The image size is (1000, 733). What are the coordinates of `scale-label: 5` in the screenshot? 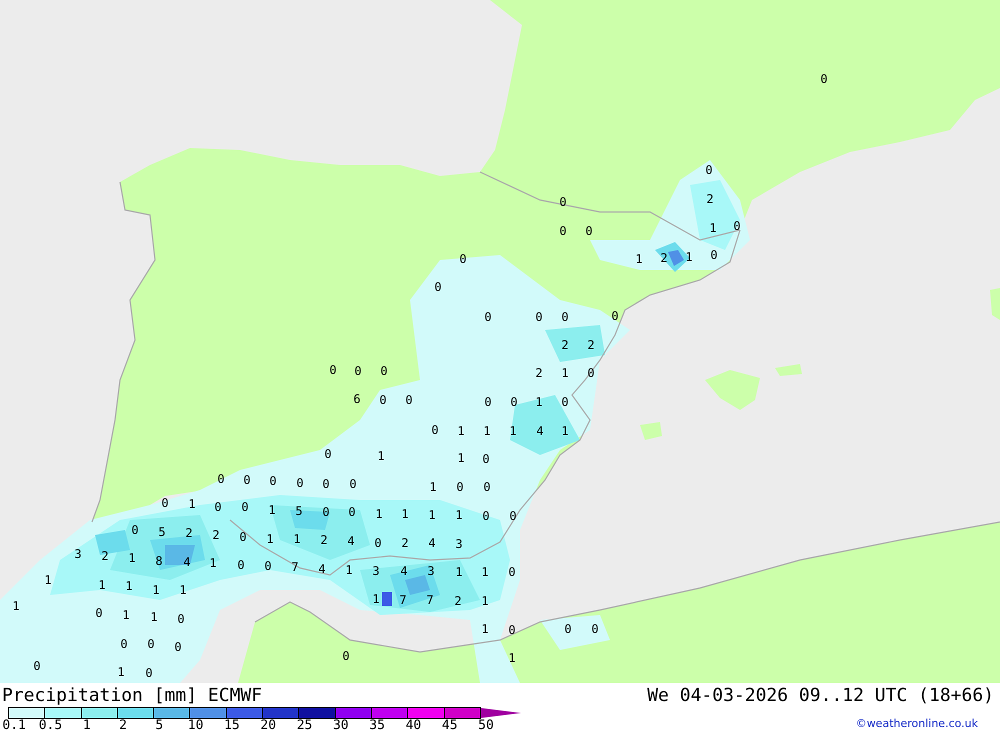 It's located at (159, 725).